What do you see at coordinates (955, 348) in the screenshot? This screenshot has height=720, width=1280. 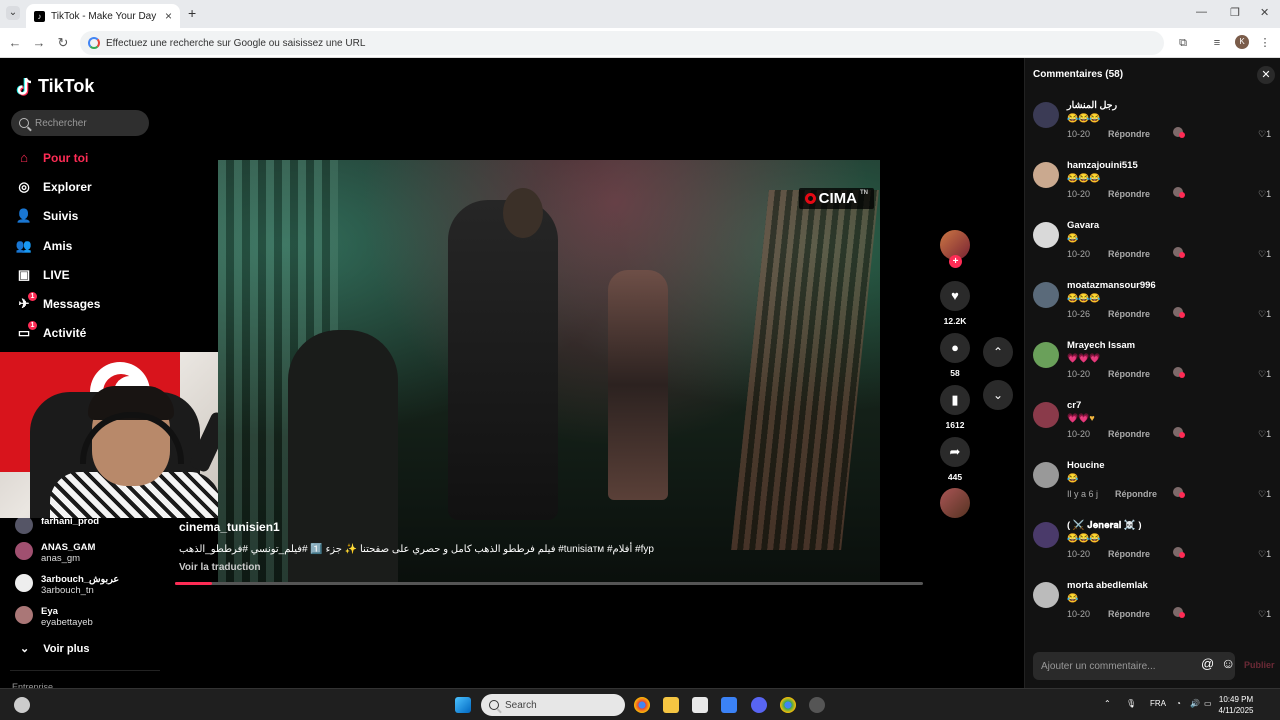 I see `comment-button: ●` at bounding box center [955, 348].